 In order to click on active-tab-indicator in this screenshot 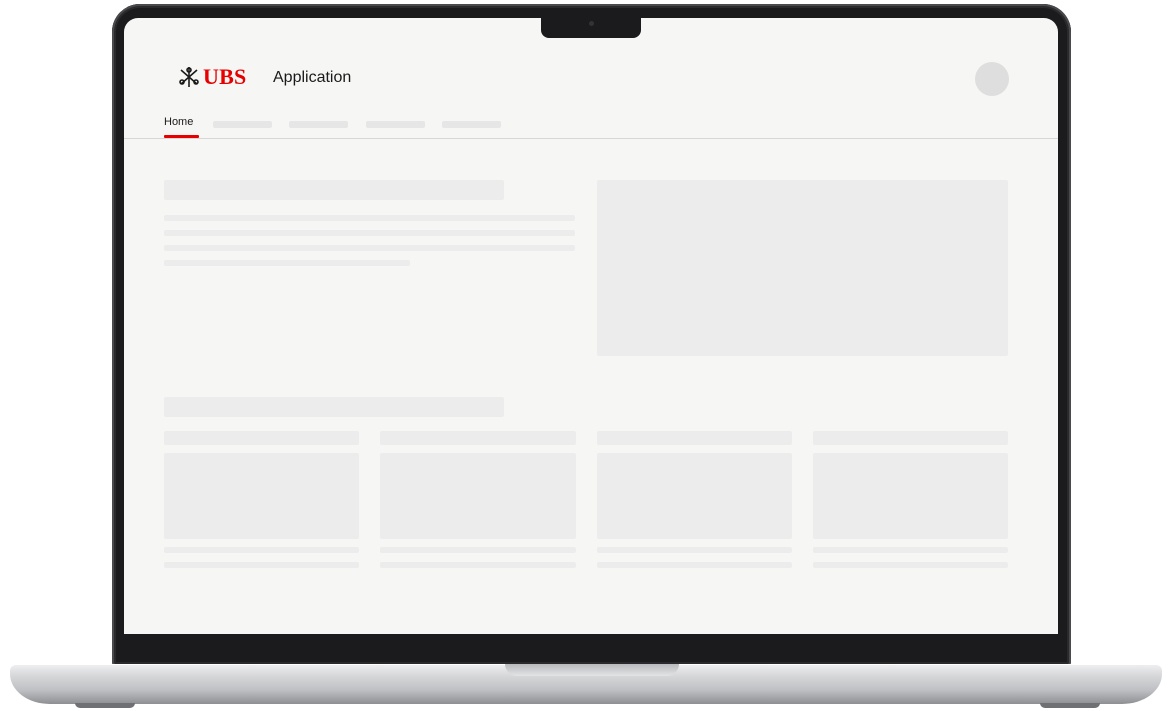, I will do `click(181, 136)`.